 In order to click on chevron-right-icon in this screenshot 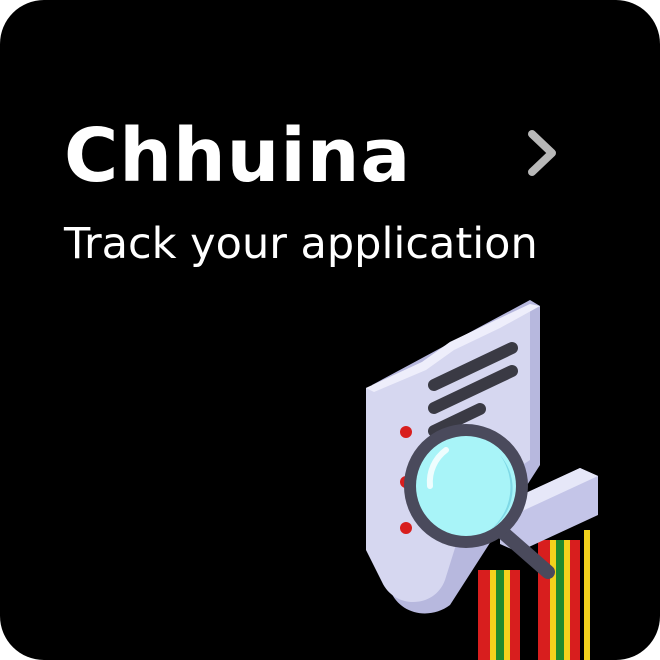, I will do `click(544, 153)`.